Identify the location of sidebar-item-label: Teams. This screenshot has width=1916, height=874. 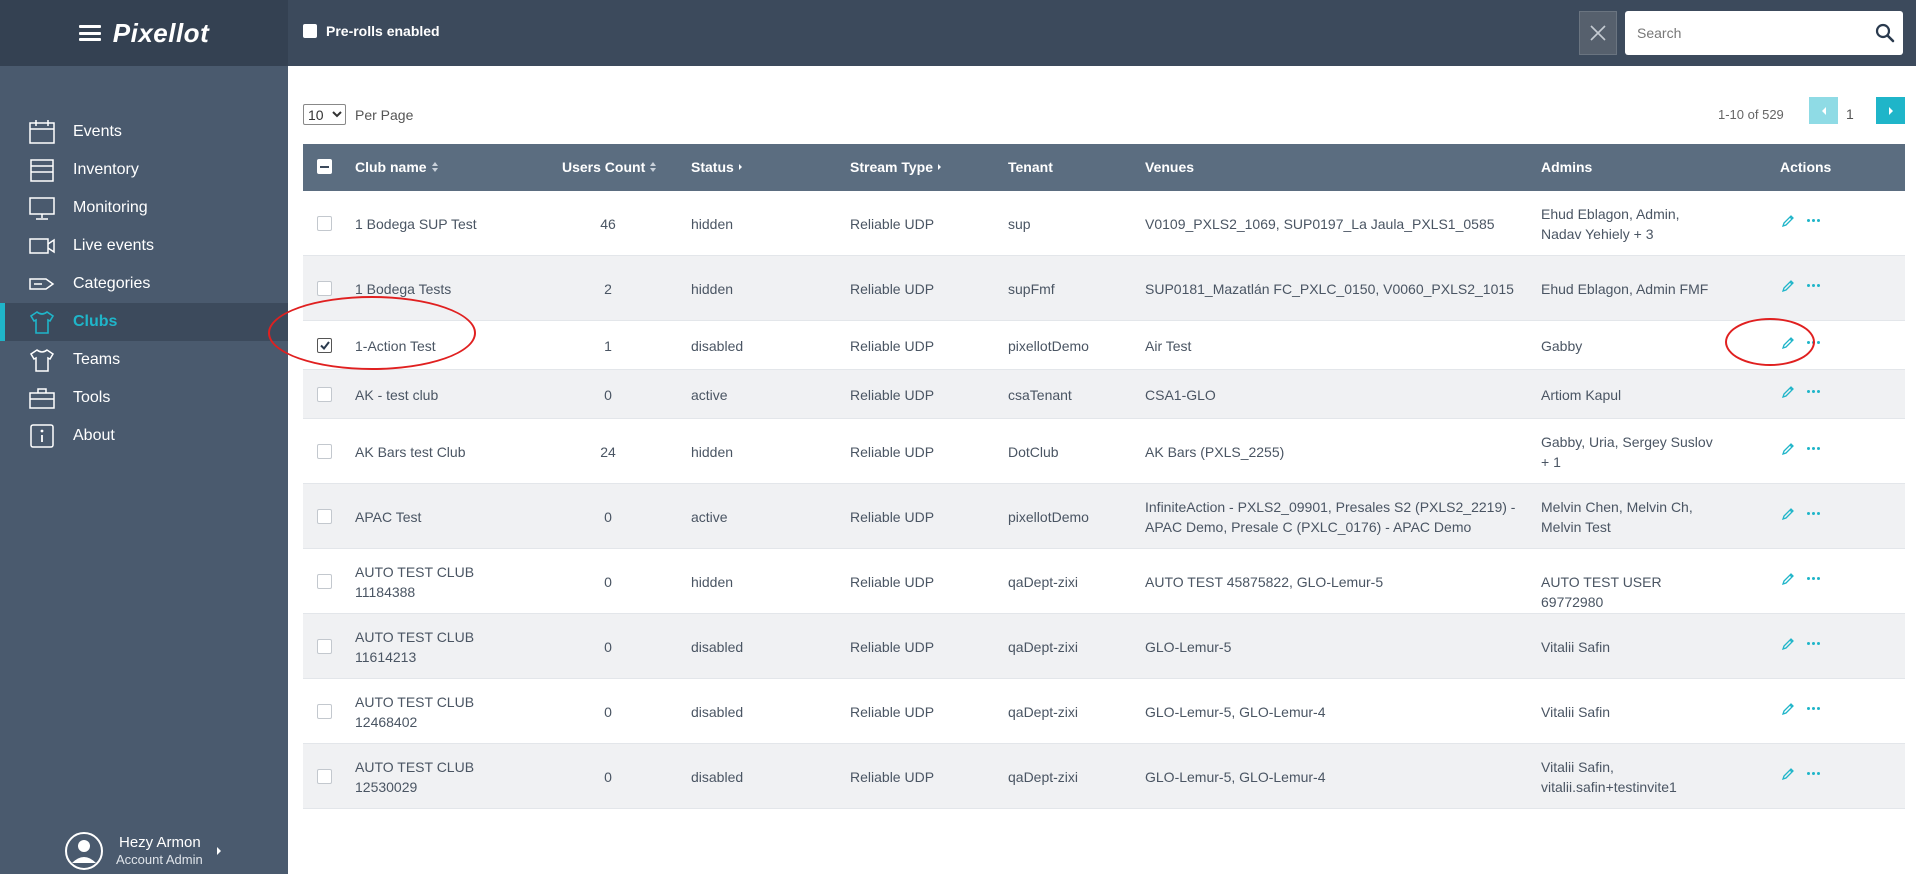
(97, 359).